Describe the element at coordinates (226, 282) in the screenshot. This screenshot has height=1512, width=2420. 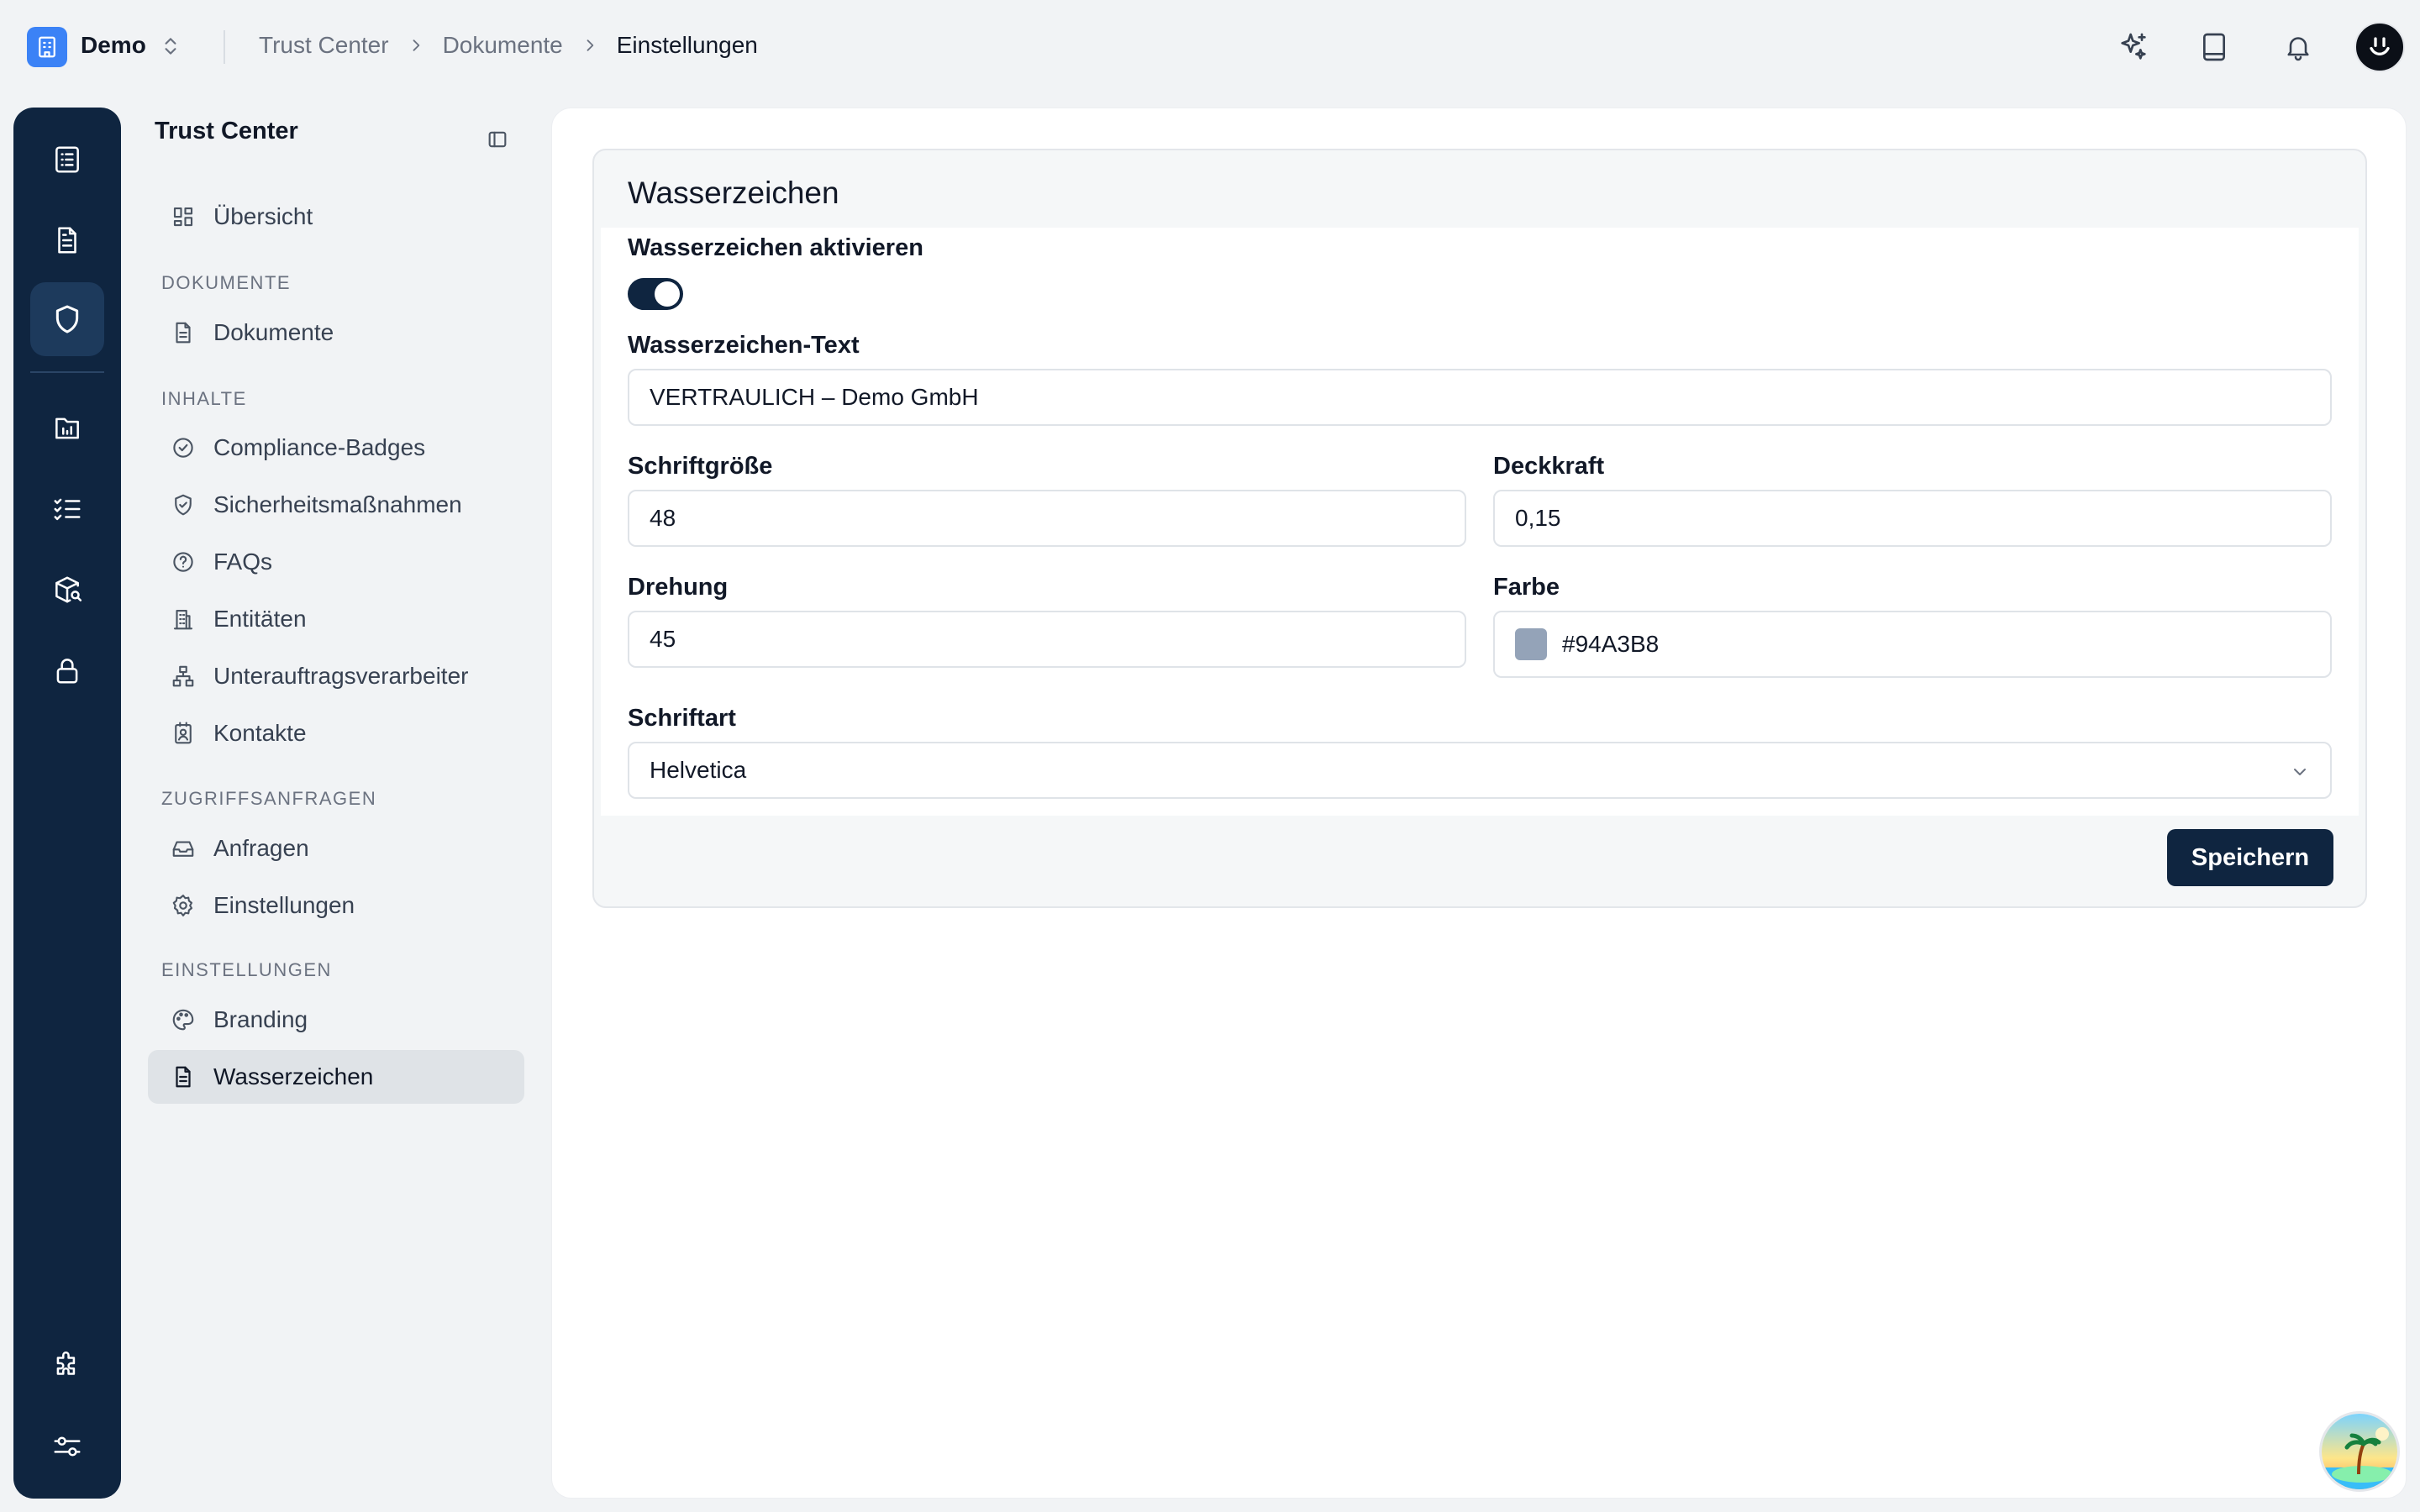
I see `sidebar-group-documents: DOKUMENTE` at that location.